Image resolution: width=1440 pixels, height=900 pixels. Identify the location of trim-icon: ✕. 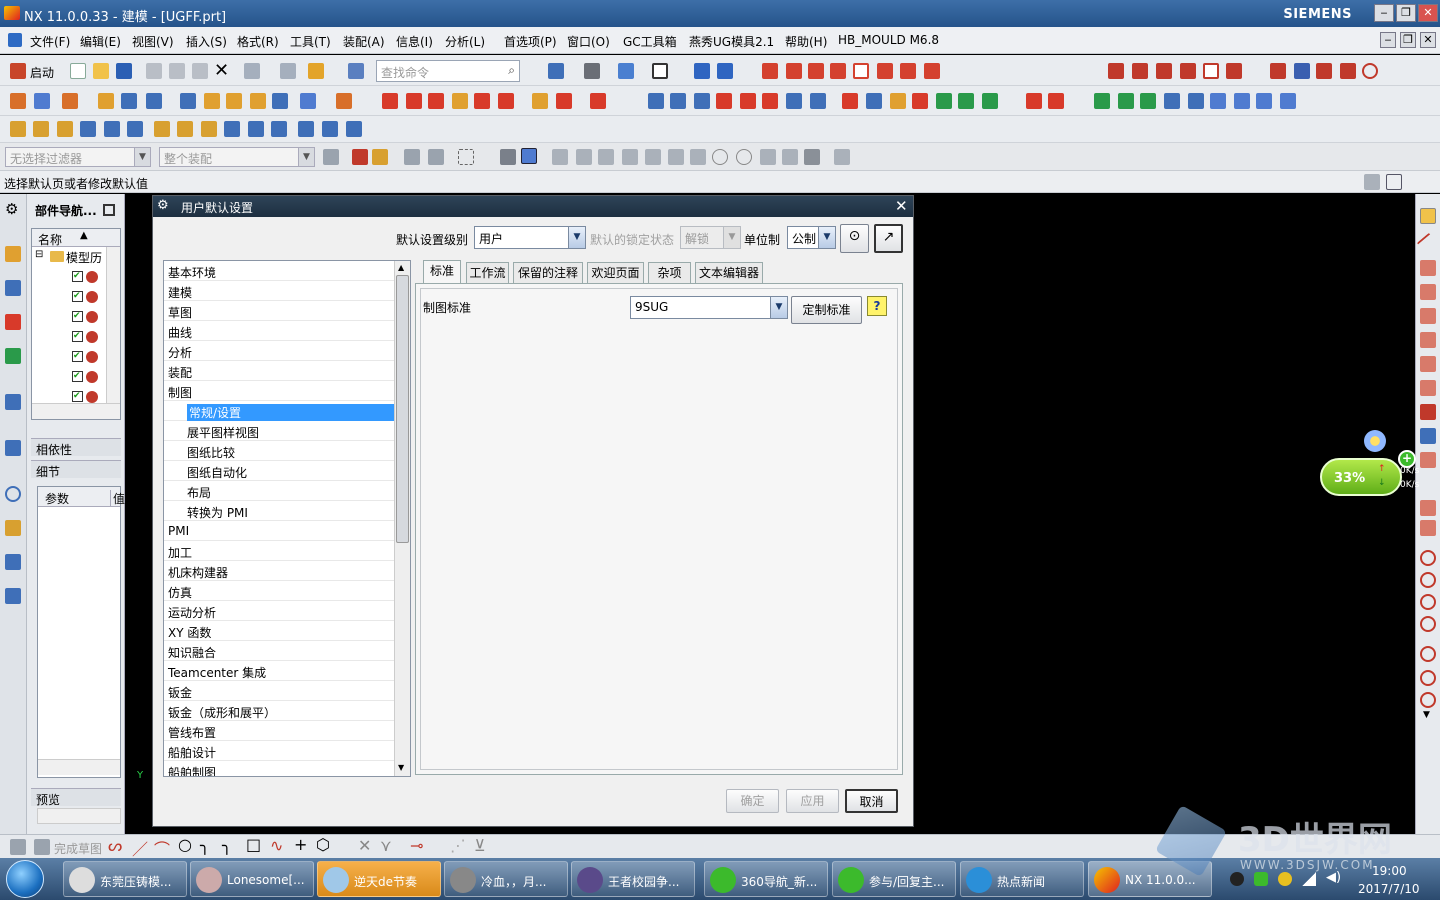
(364, 845).